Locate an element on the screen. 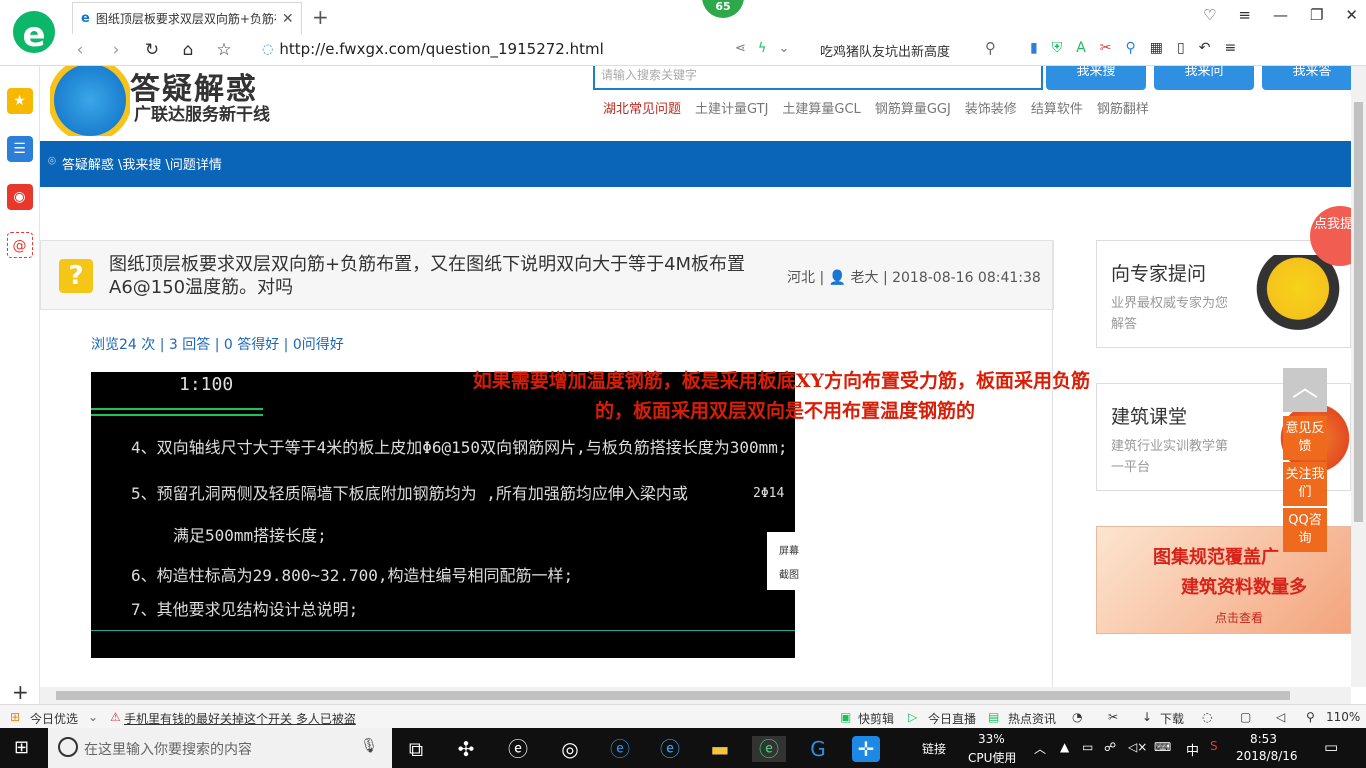 This screenshot has width=1366, height=768. ime-indicator: 中 is located at coordinates (1192, 749).